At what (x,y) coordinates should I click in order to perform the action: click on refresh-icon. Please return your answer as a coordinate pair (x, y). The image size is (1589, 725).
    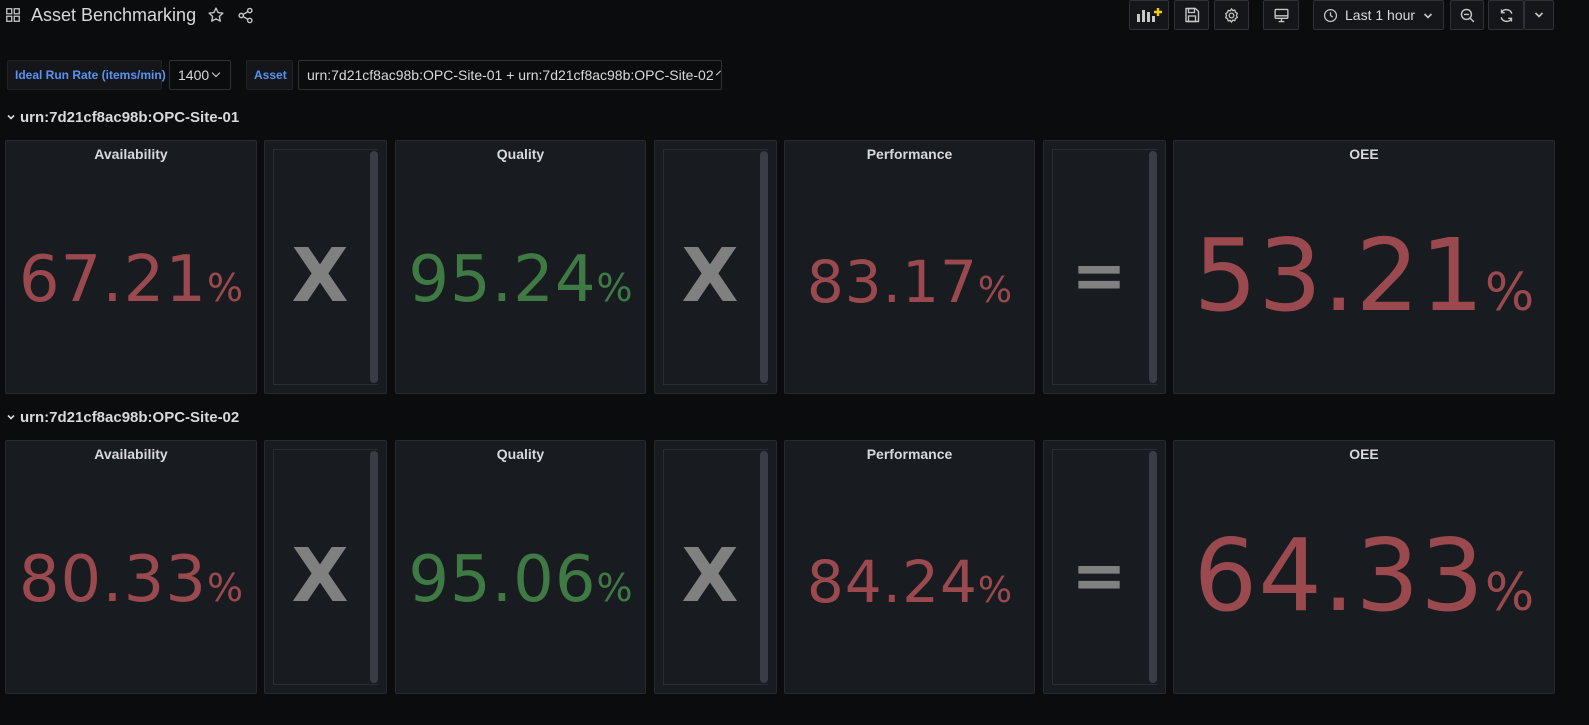
    Looking at the image, I should click on (1506, 15).